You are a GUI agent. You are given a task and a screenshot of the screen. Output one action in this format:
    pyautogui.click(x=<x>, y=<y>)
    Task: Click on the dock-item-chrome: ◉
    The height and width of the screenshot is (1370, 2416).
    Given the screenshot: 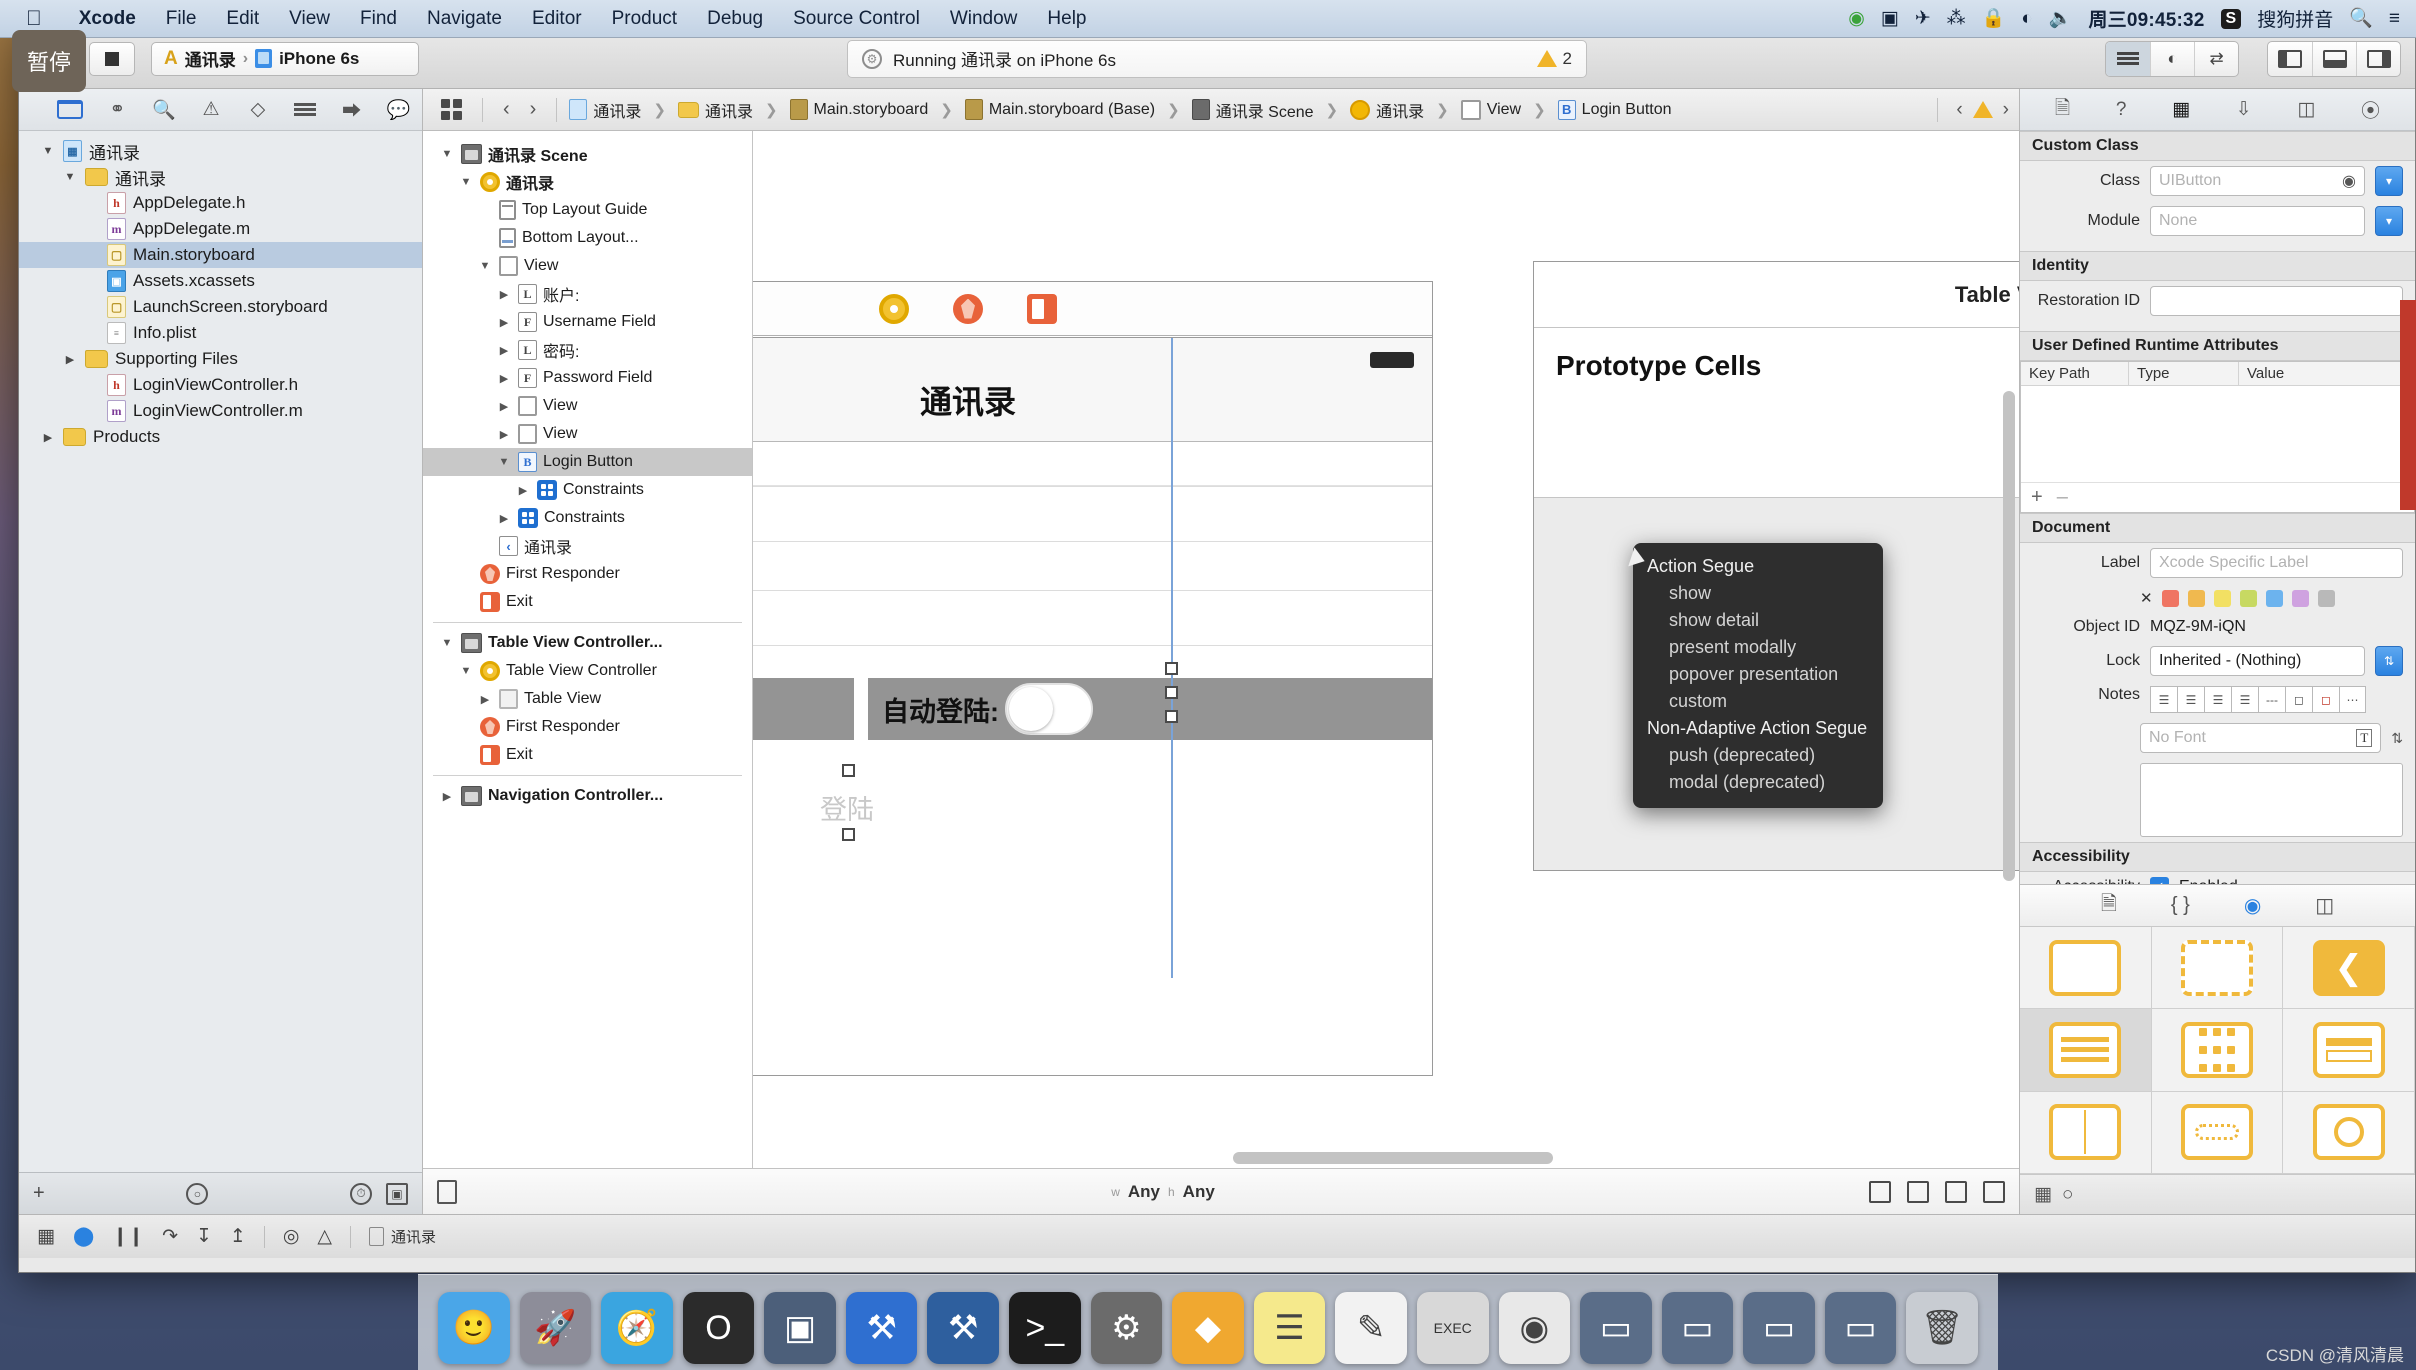 What is the action you would take?
    pyautogui.click(x=1534, y=1328)
    